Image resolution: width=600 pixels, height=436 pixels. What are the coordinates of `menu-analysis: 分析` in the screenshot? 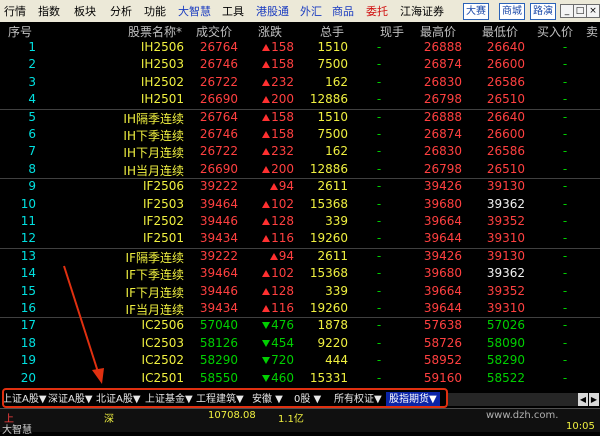 It's located at (121, 11).